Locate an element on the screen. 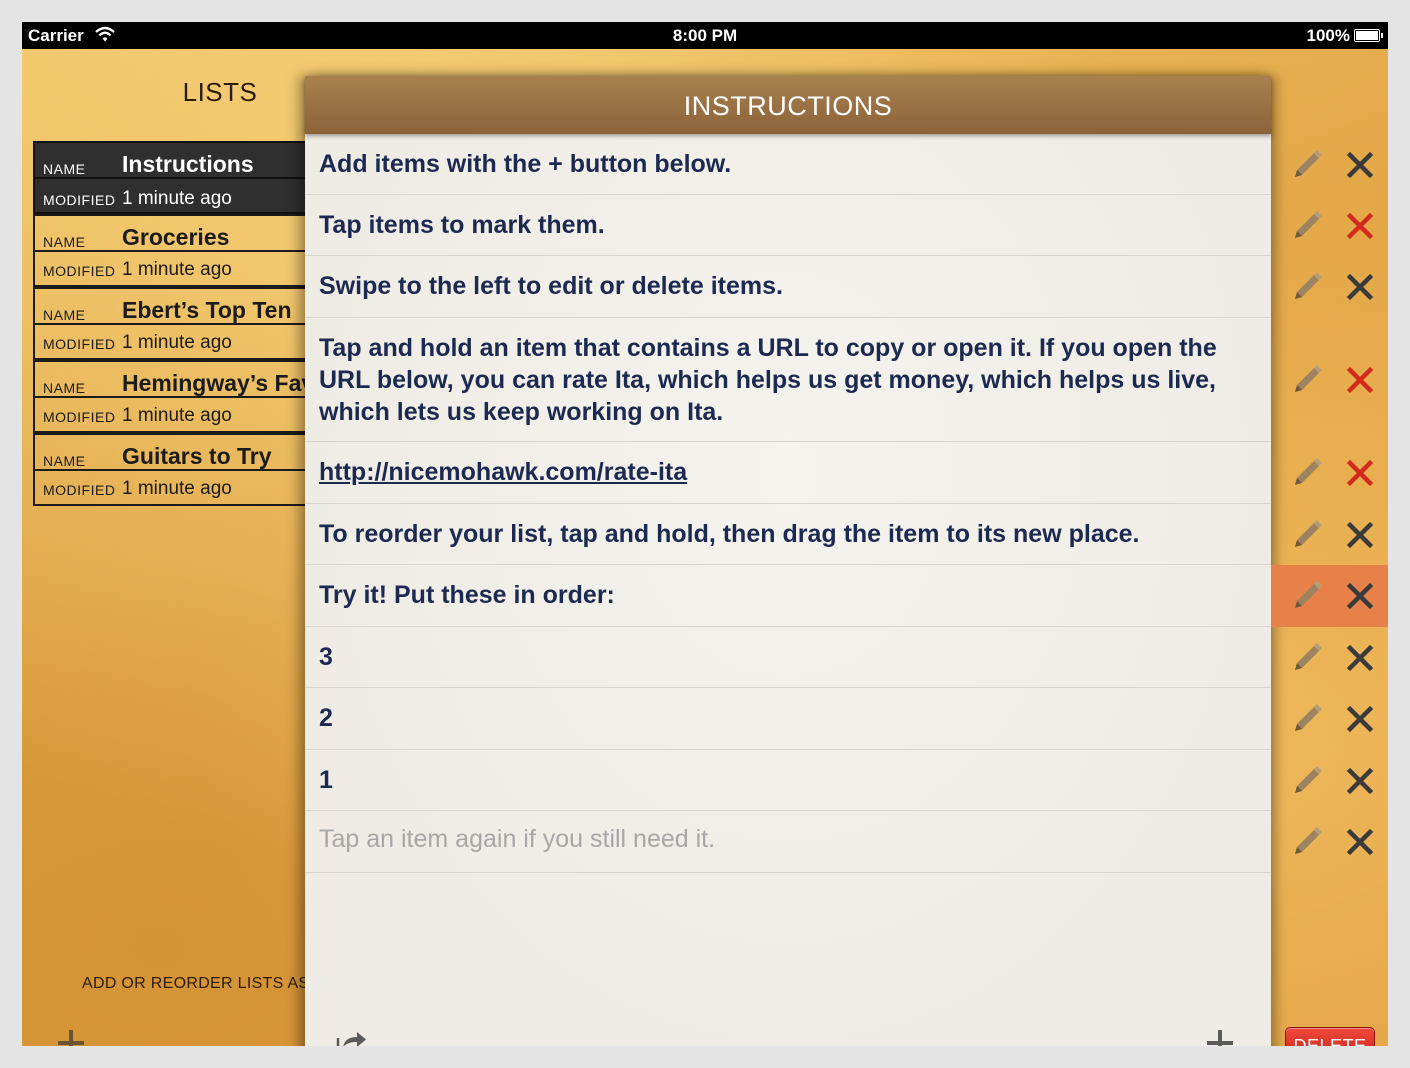  lists-hint: ADD OR REORDER LISTS AS NEEDED is located at coordinates (194, 983).